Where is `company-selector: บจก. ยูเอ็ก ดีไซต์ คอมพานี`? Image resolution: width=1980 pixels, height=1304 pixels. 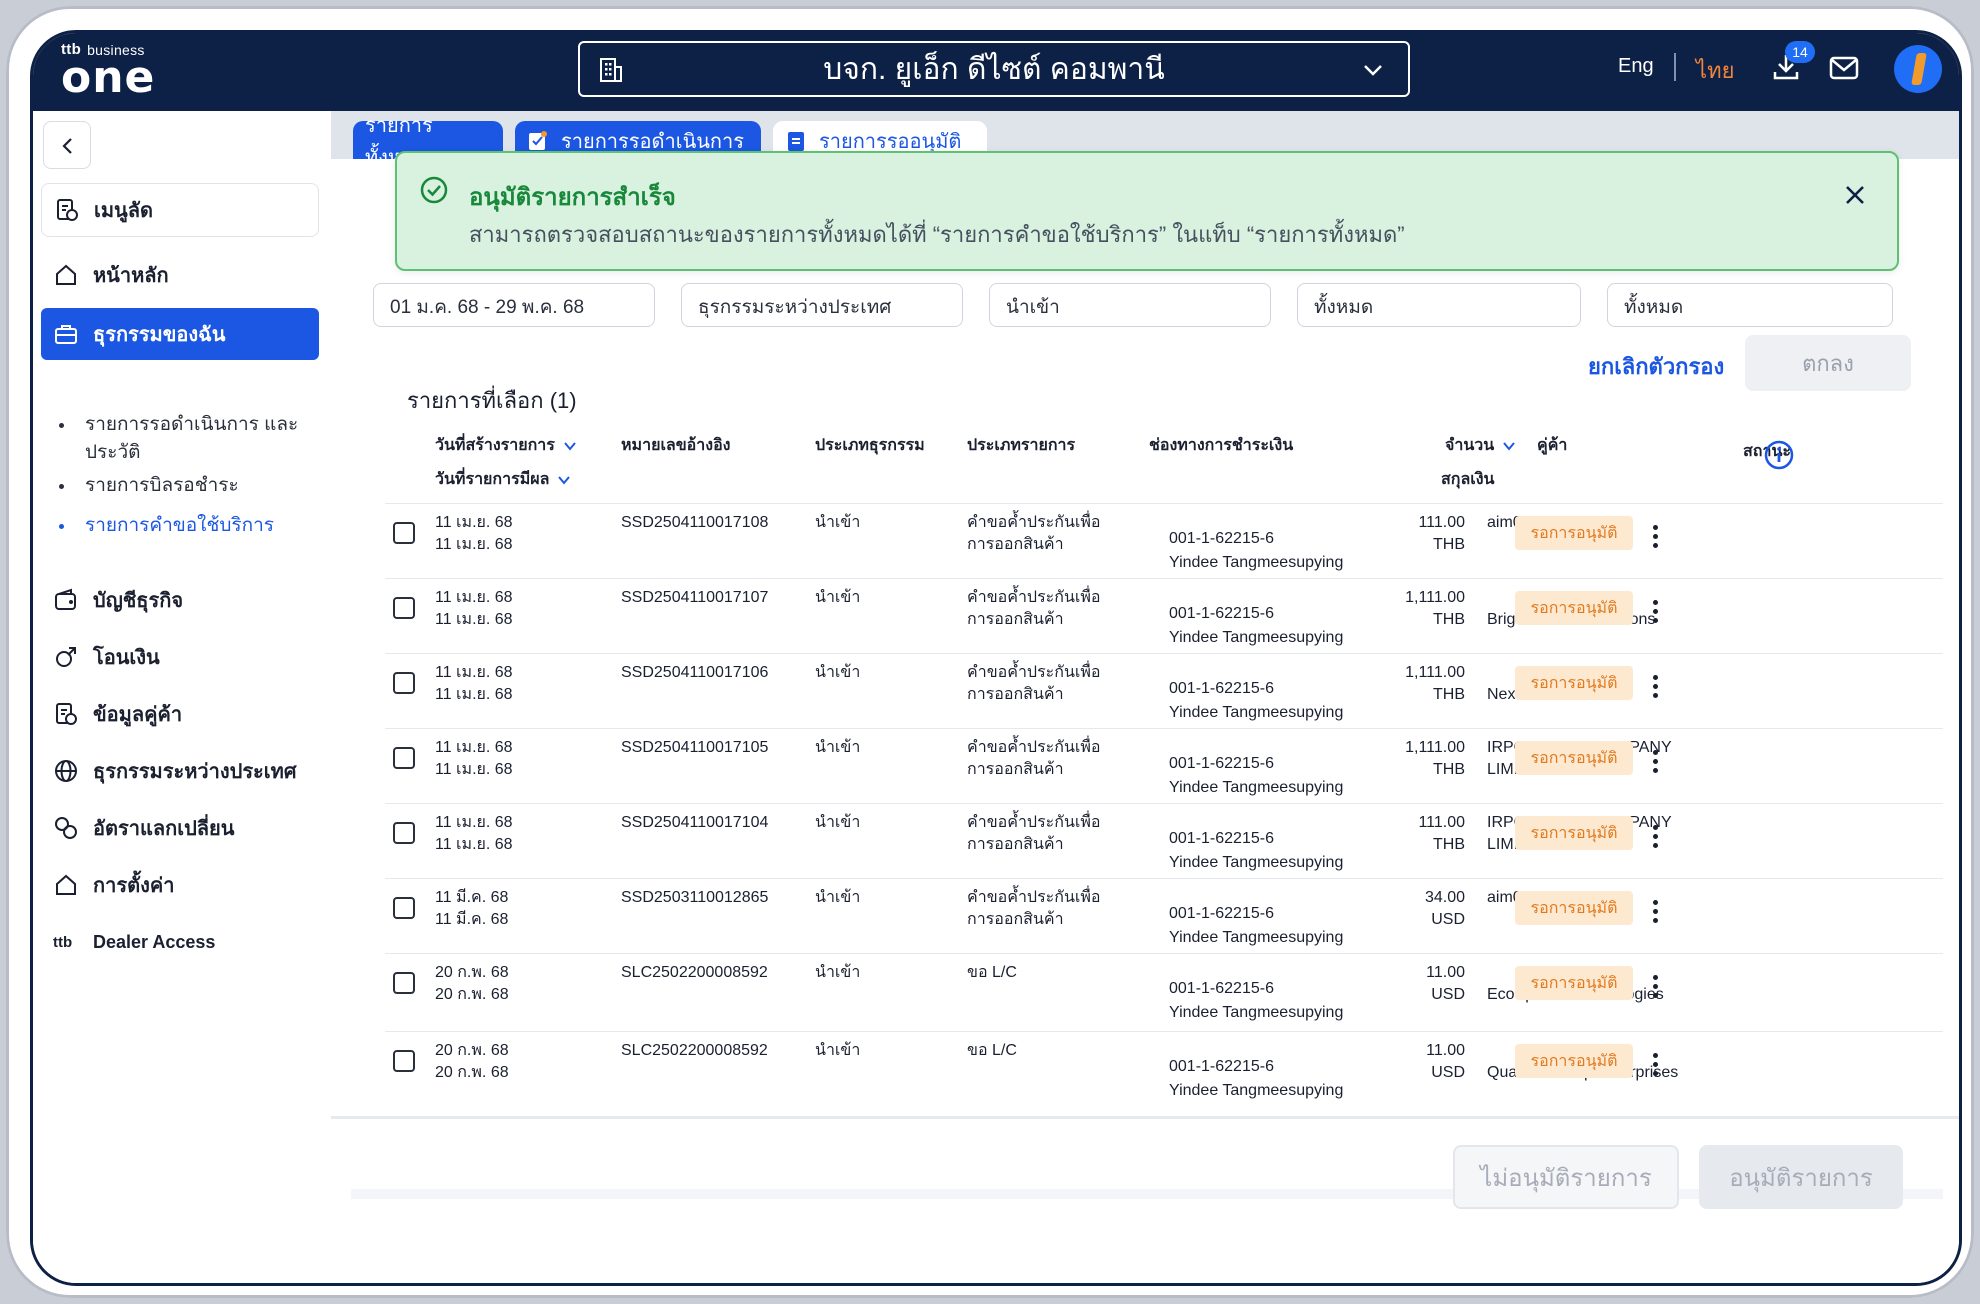
company-selector: บจก. ยูเอ็ก ดีไซต์ คอมพานี is located at coordinates (994, 69).